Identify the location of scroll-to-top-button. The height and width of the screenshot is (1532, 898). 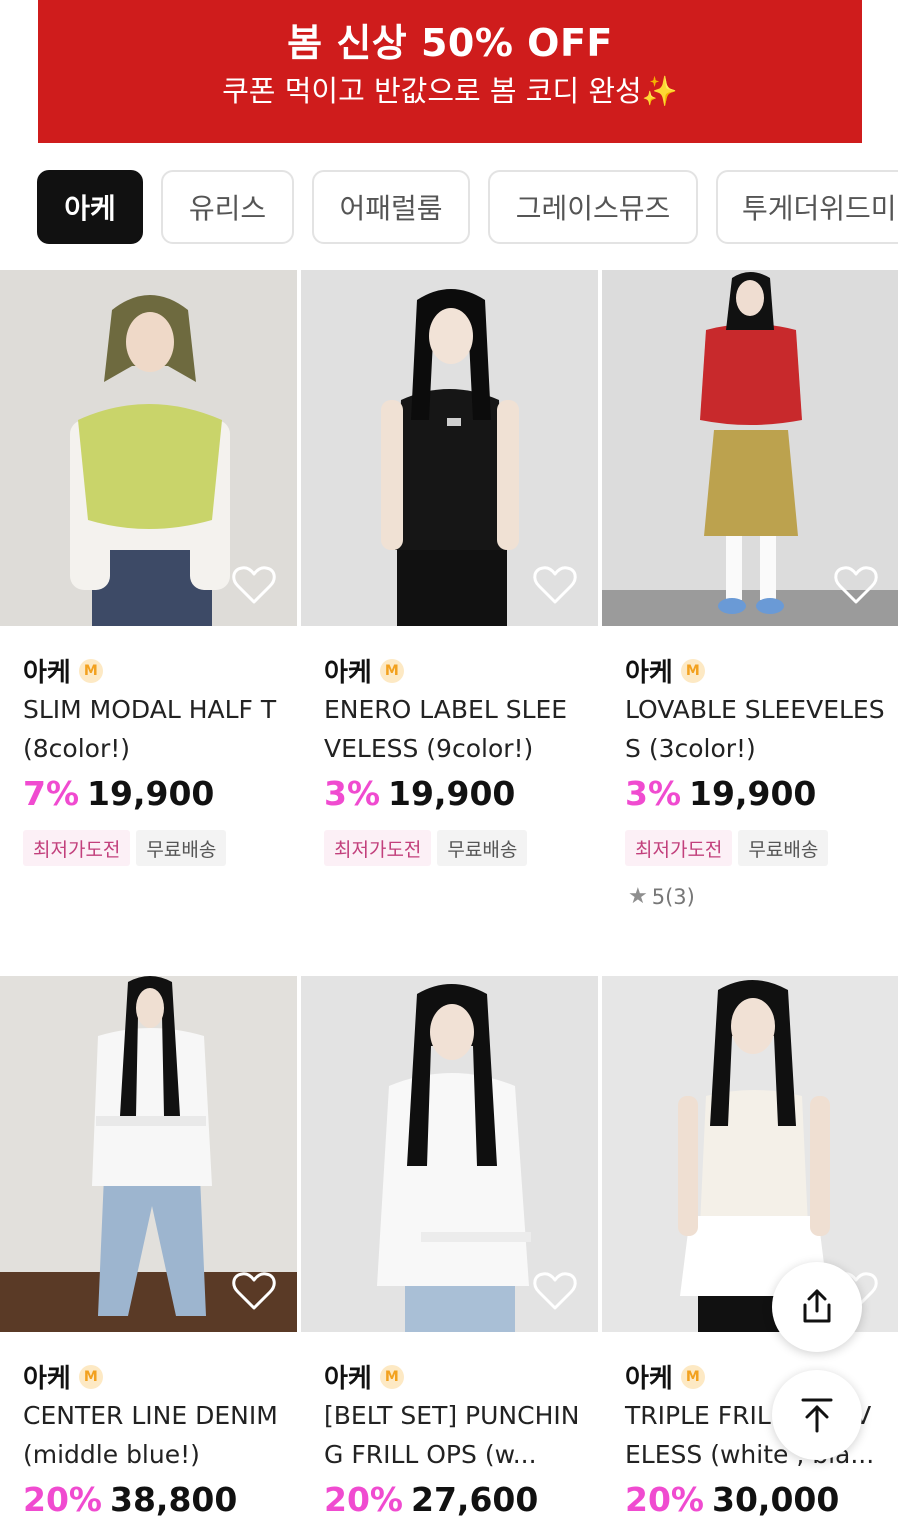
(817, 1415).